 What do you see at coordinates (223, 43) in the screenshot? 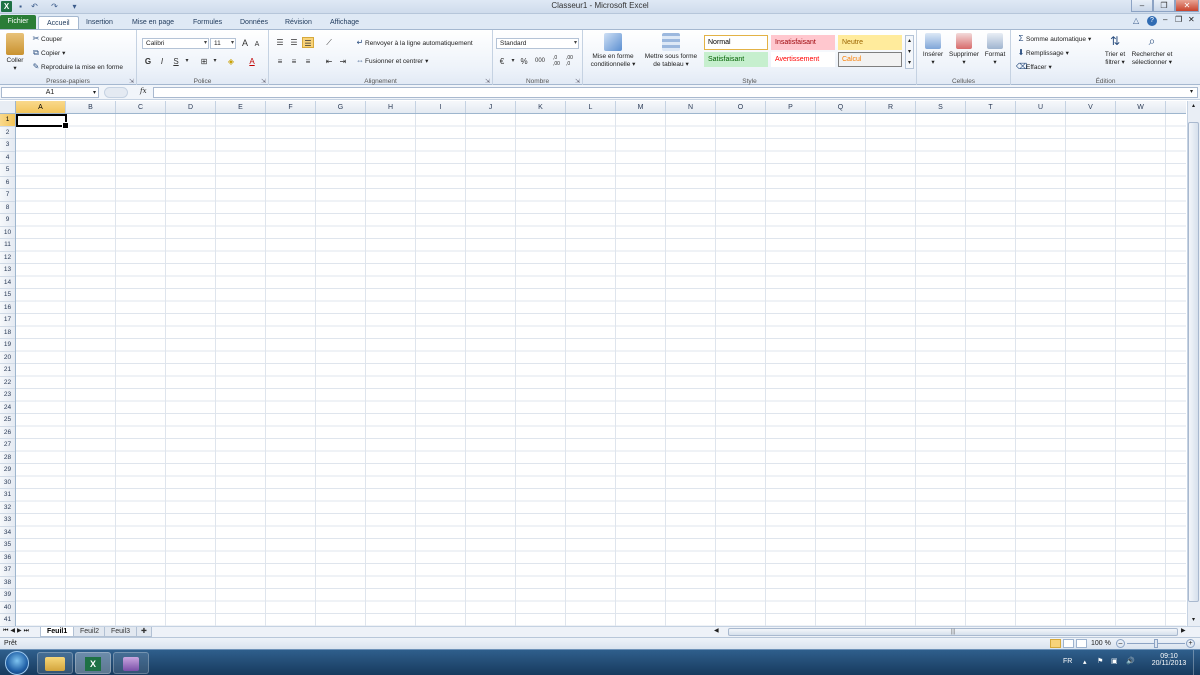
I see `font-size-select: 11 ▾` at bounding box center [223, 43].